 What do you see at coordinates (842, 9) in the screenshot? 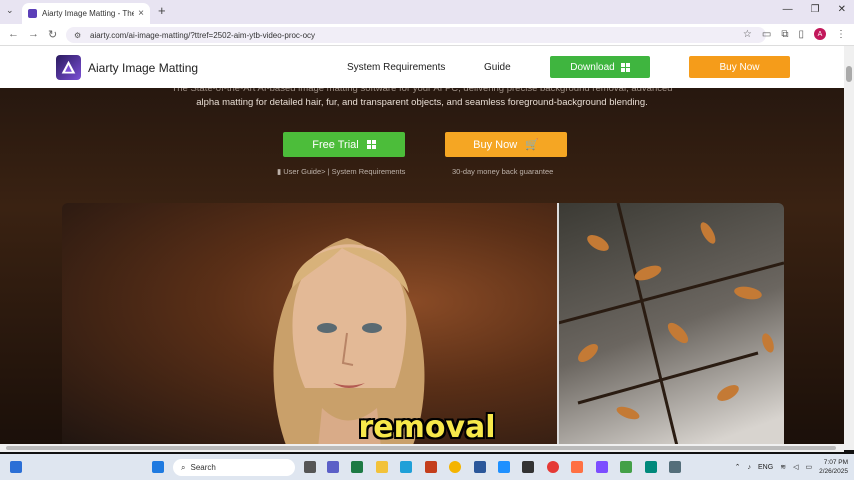
I see `close-window-icon: ✕` at bounding box center [842, 9].